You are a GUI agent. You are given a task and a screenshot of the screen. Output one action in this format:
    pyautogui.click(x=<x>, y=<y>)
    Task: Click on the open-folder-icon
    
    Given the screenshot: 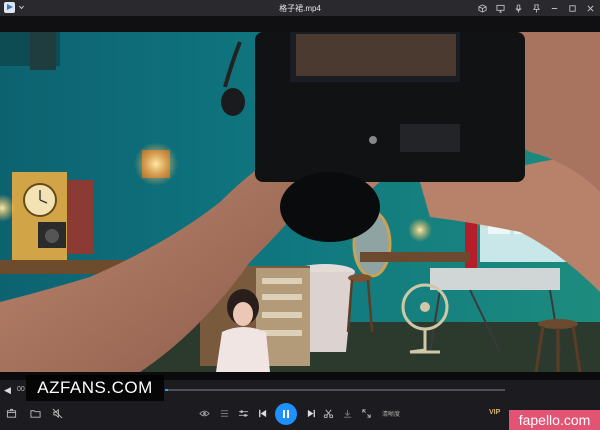 What is the action you would take?
    pyautogui.click(x=35, y=413)
    